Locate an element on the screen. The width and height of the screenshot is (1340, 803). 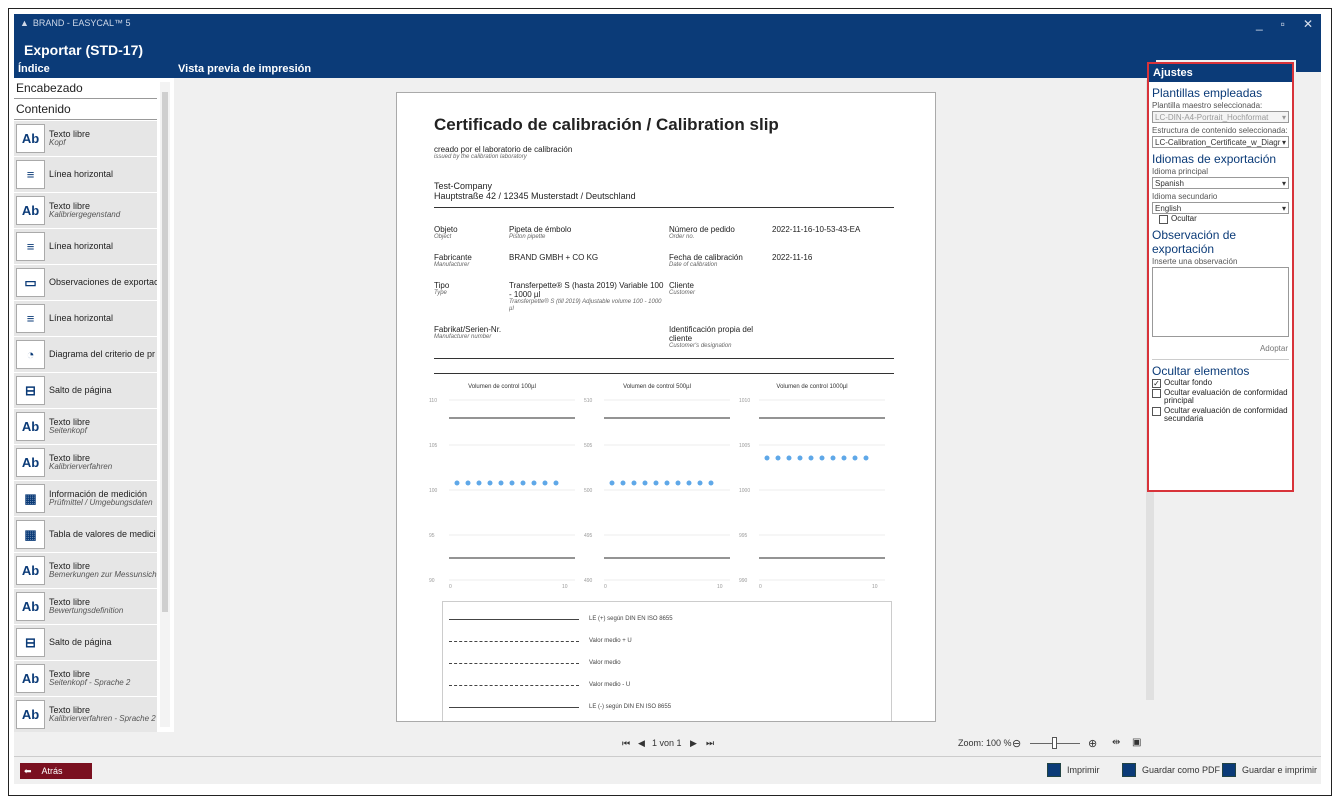
field-label-text: Fecha de calibración is located at coordinates (706, 257).